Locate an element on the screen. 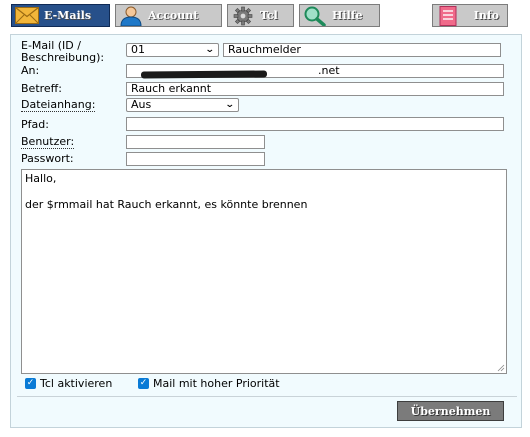 This screenshot has height=437, width=530. message-line is located at coordinates (264, 191).